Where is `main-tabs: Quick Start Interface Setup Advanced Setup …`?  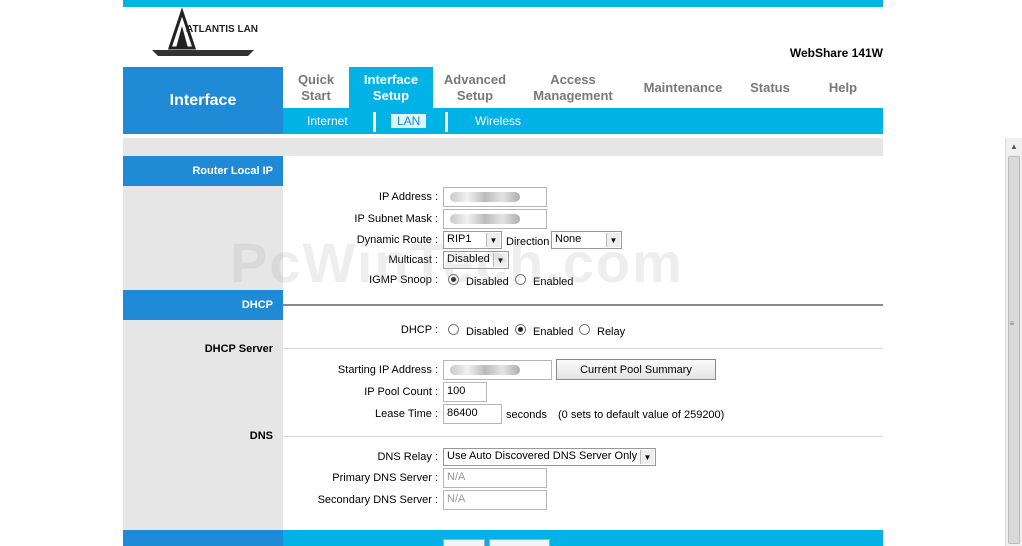
main-tabs: Quick Start Interface Setup Advanced Setup … is located at coordinates (583, 87).